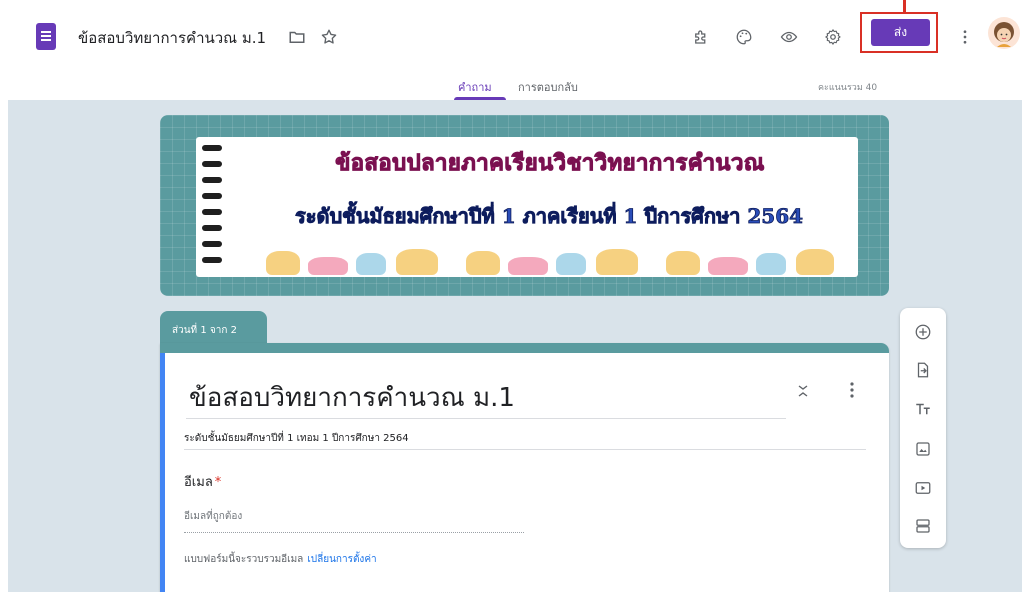  Describe the element at coordinates (744, 37) in the screenshot. I see `palette-icon` at that location.